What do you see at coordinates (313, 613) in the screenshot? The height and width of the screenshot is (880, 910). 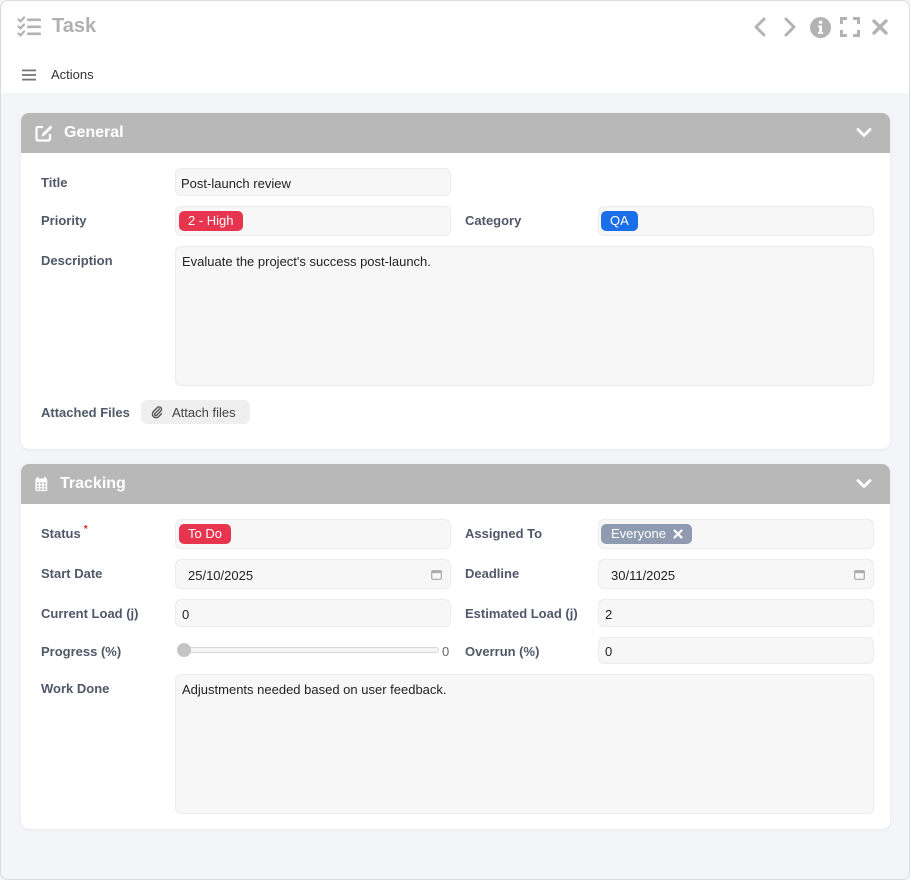 I see `current-load-field: 0` at bounding box center [313, 613].